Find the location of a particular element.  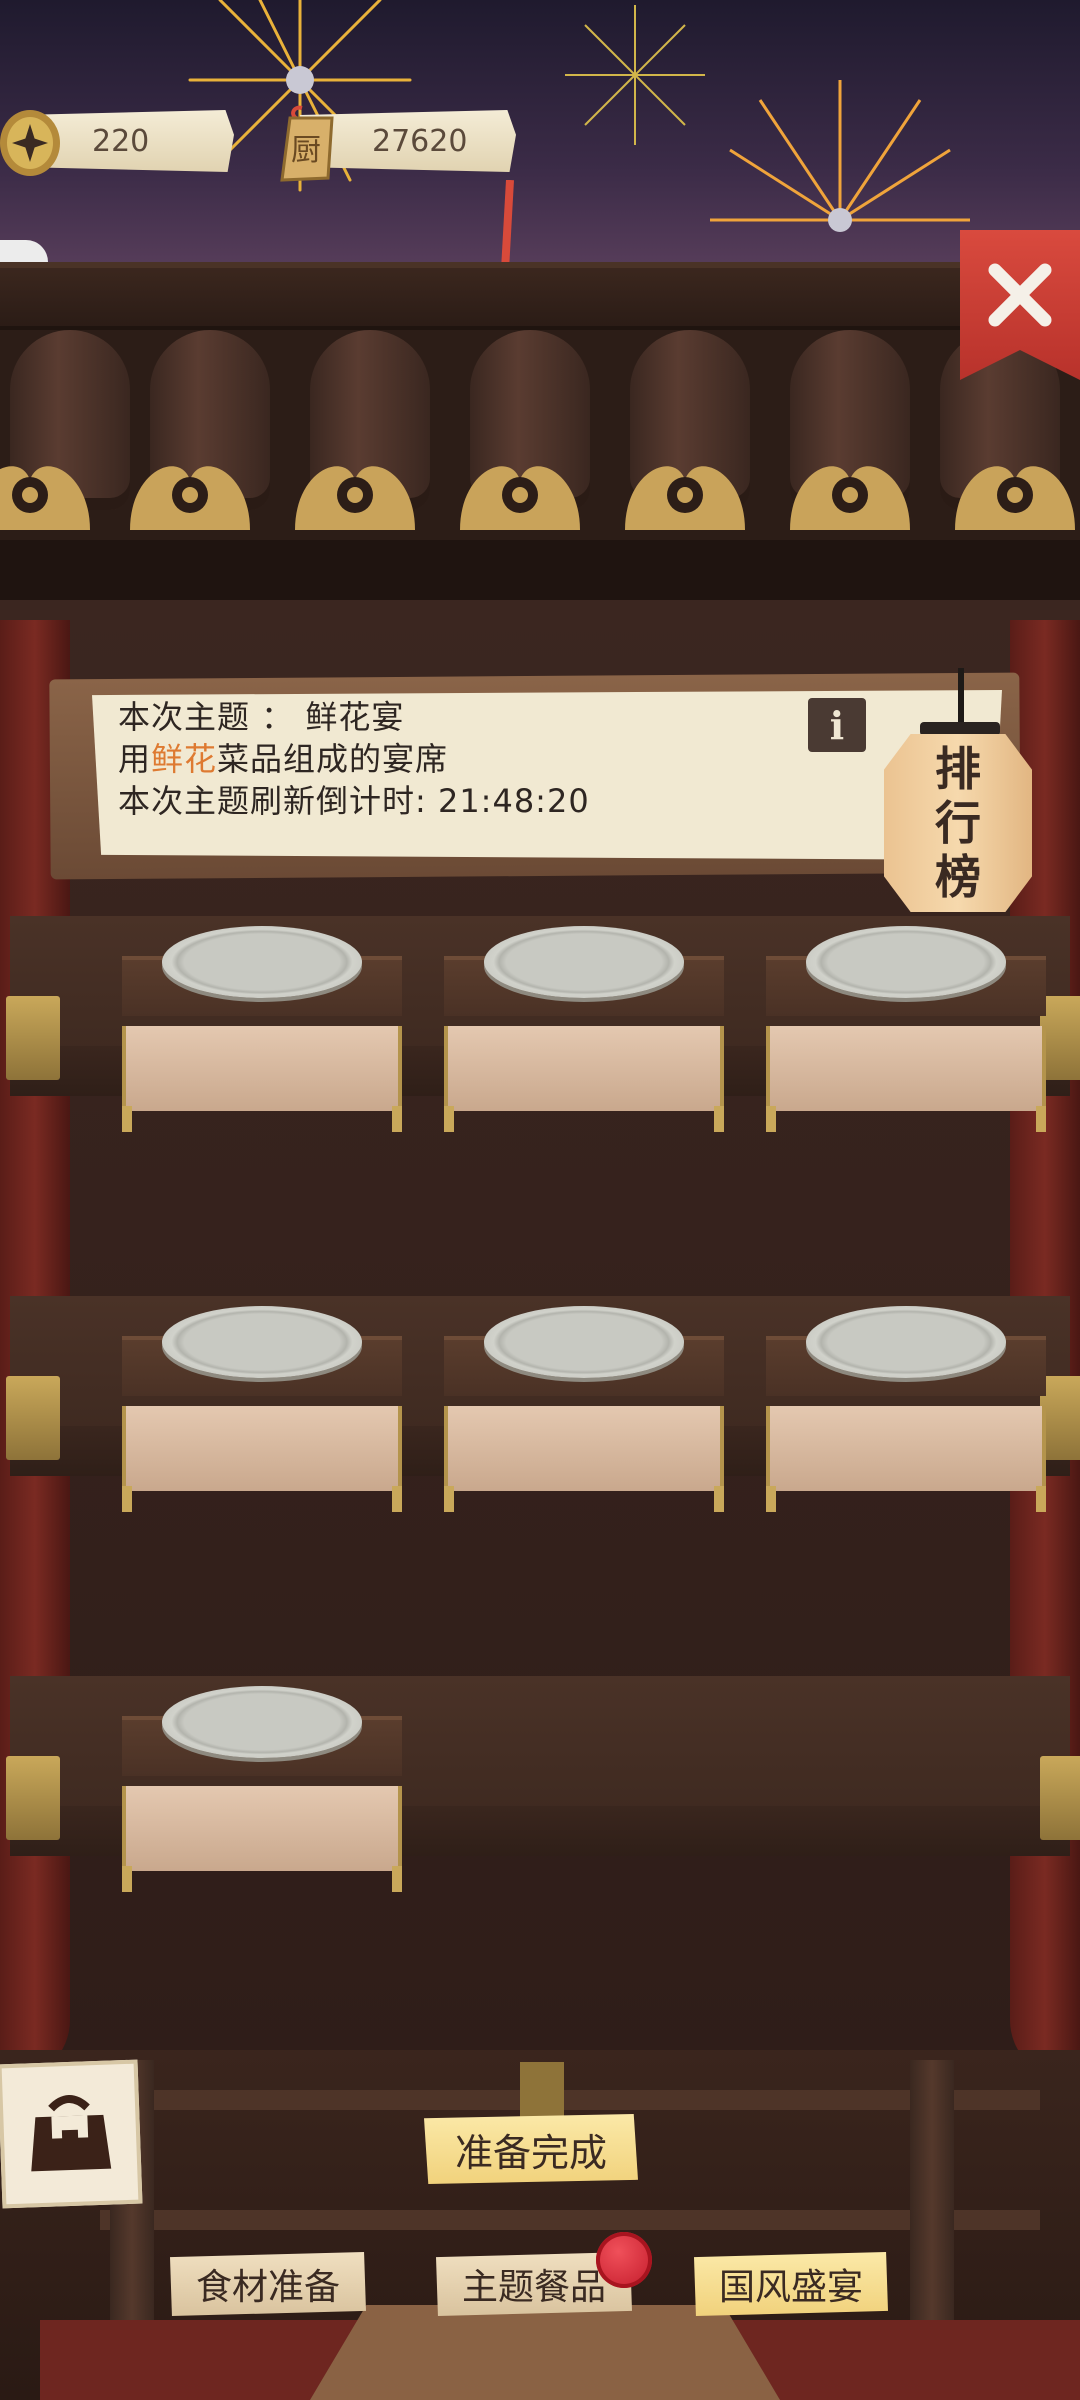

bag-button is located at coordinates (71, 2134).